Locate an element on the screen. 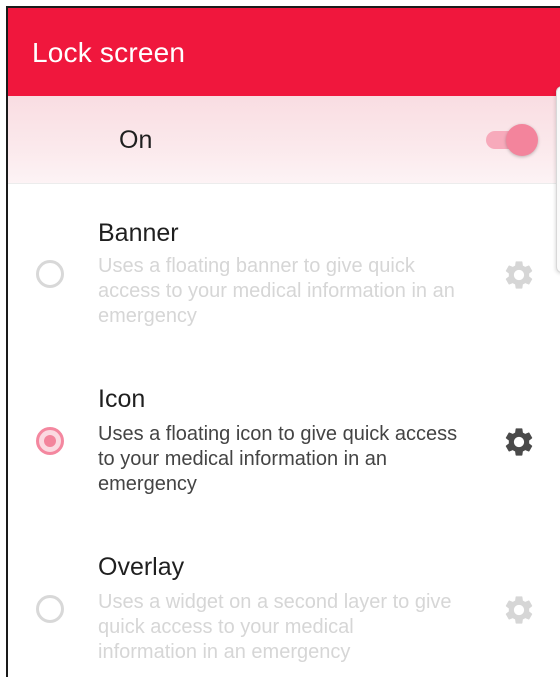 Image resolution: width=560 pixels, height=677 pixels. radio-selected-dot is located at coordinates (50, 441).